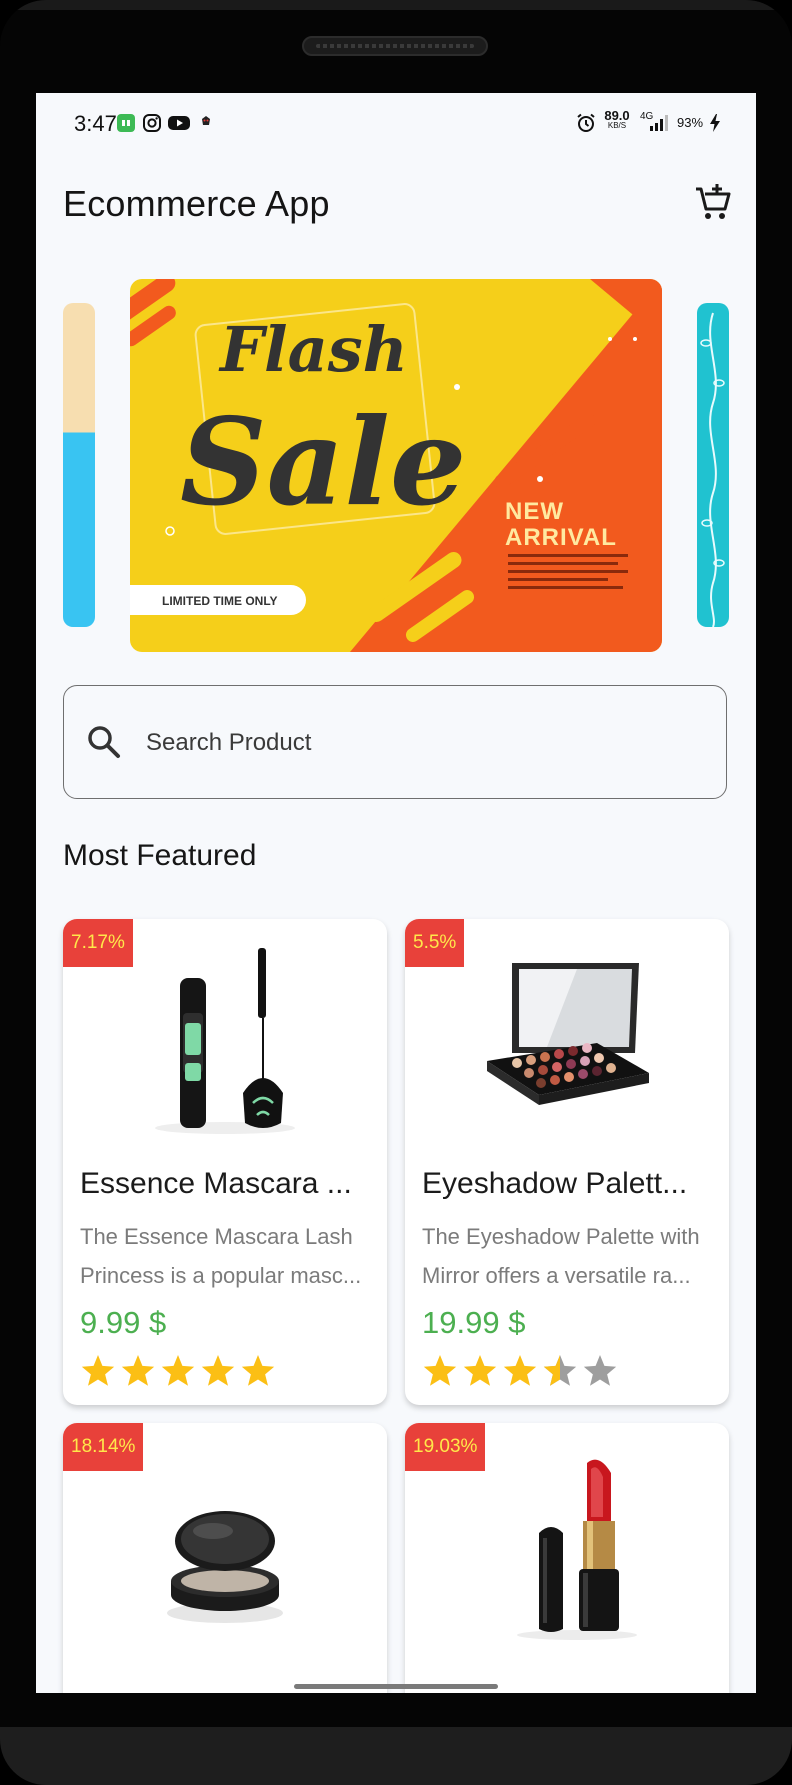 The image size is (792, 1785). I want to click on banner-pill: LIMITED TIME ONLY, so click(220, 601).